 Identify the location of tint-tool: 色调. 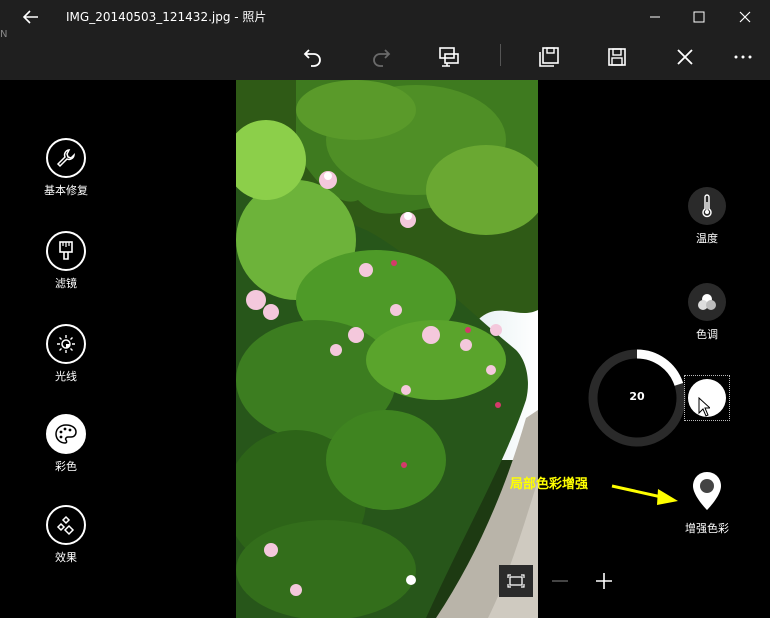
(707, 312).